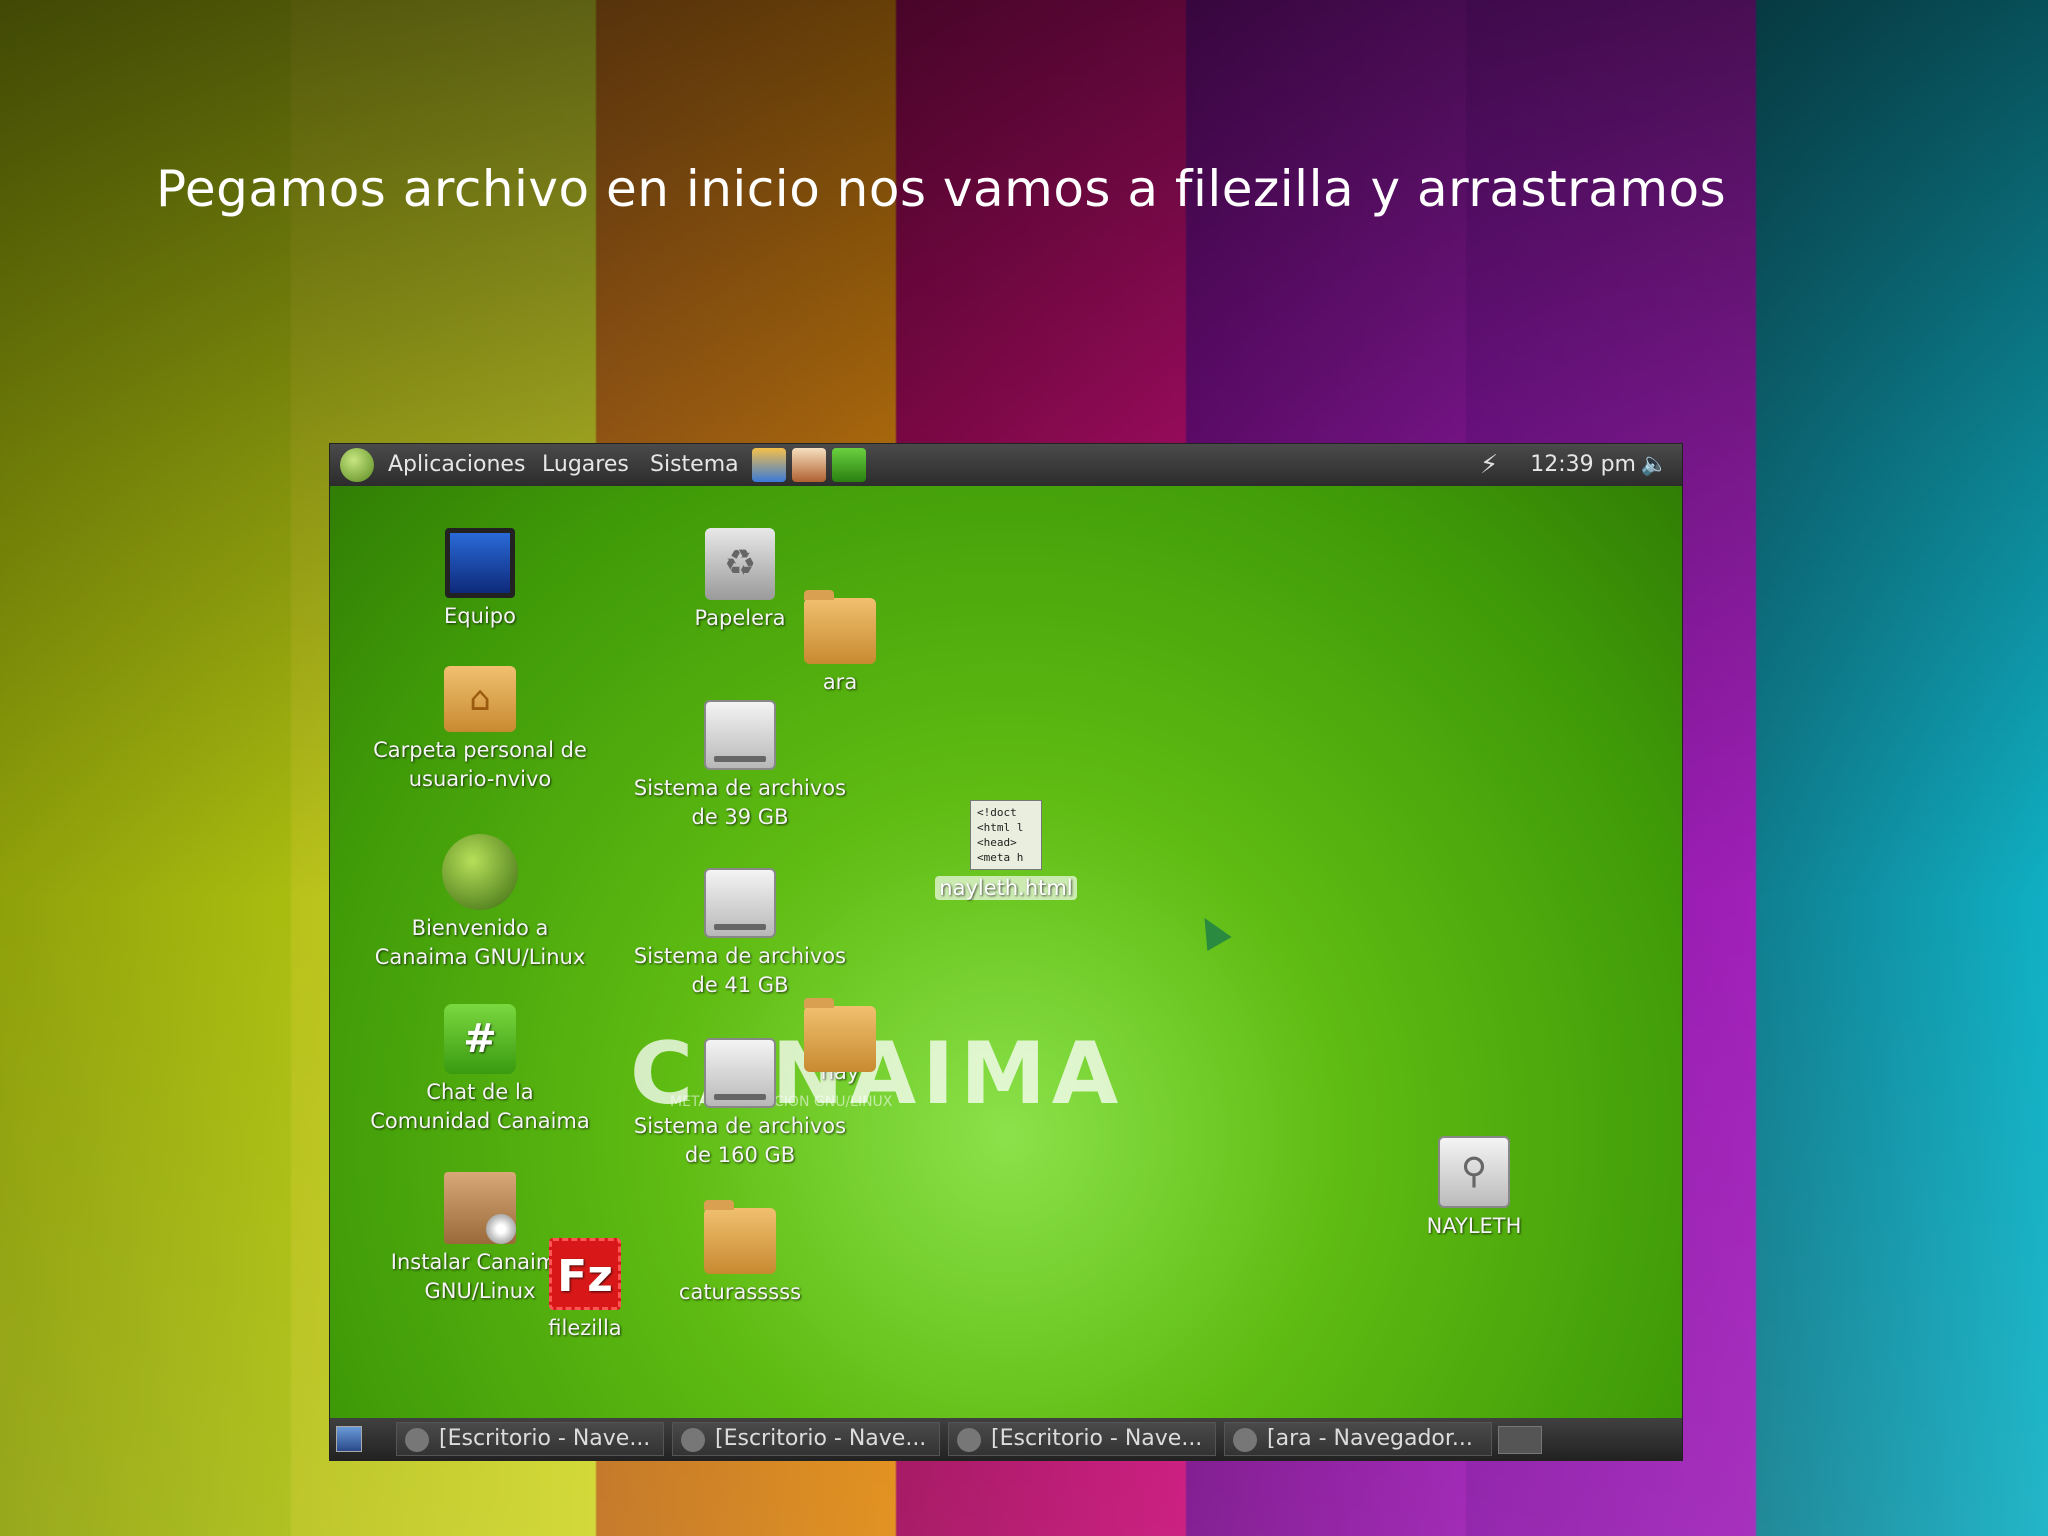 The width and height of the screenshot is (2048, 1536). I want to click on menu-sistema: Sistema, so click(694, 464).